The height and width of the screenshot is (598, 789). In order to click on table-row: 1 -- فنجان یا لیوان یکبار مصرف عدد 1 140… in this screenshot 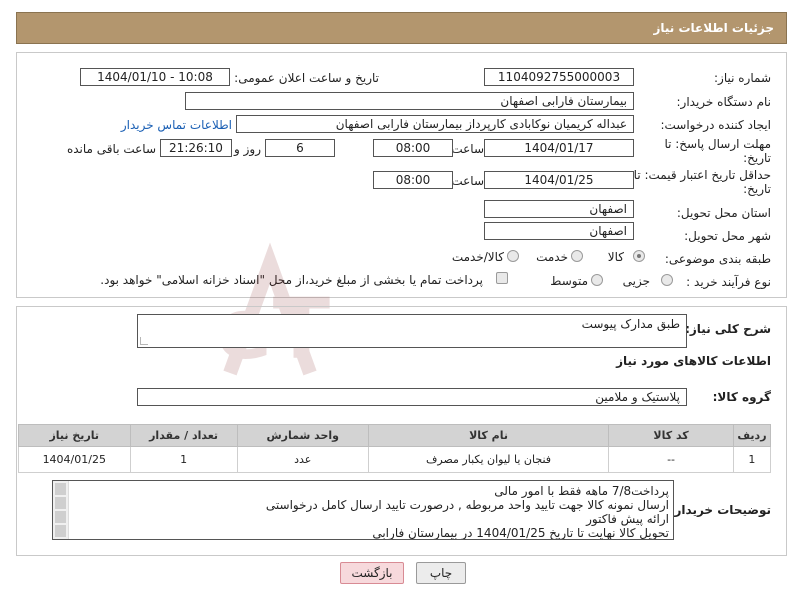, I will do `click(395, 459)`.